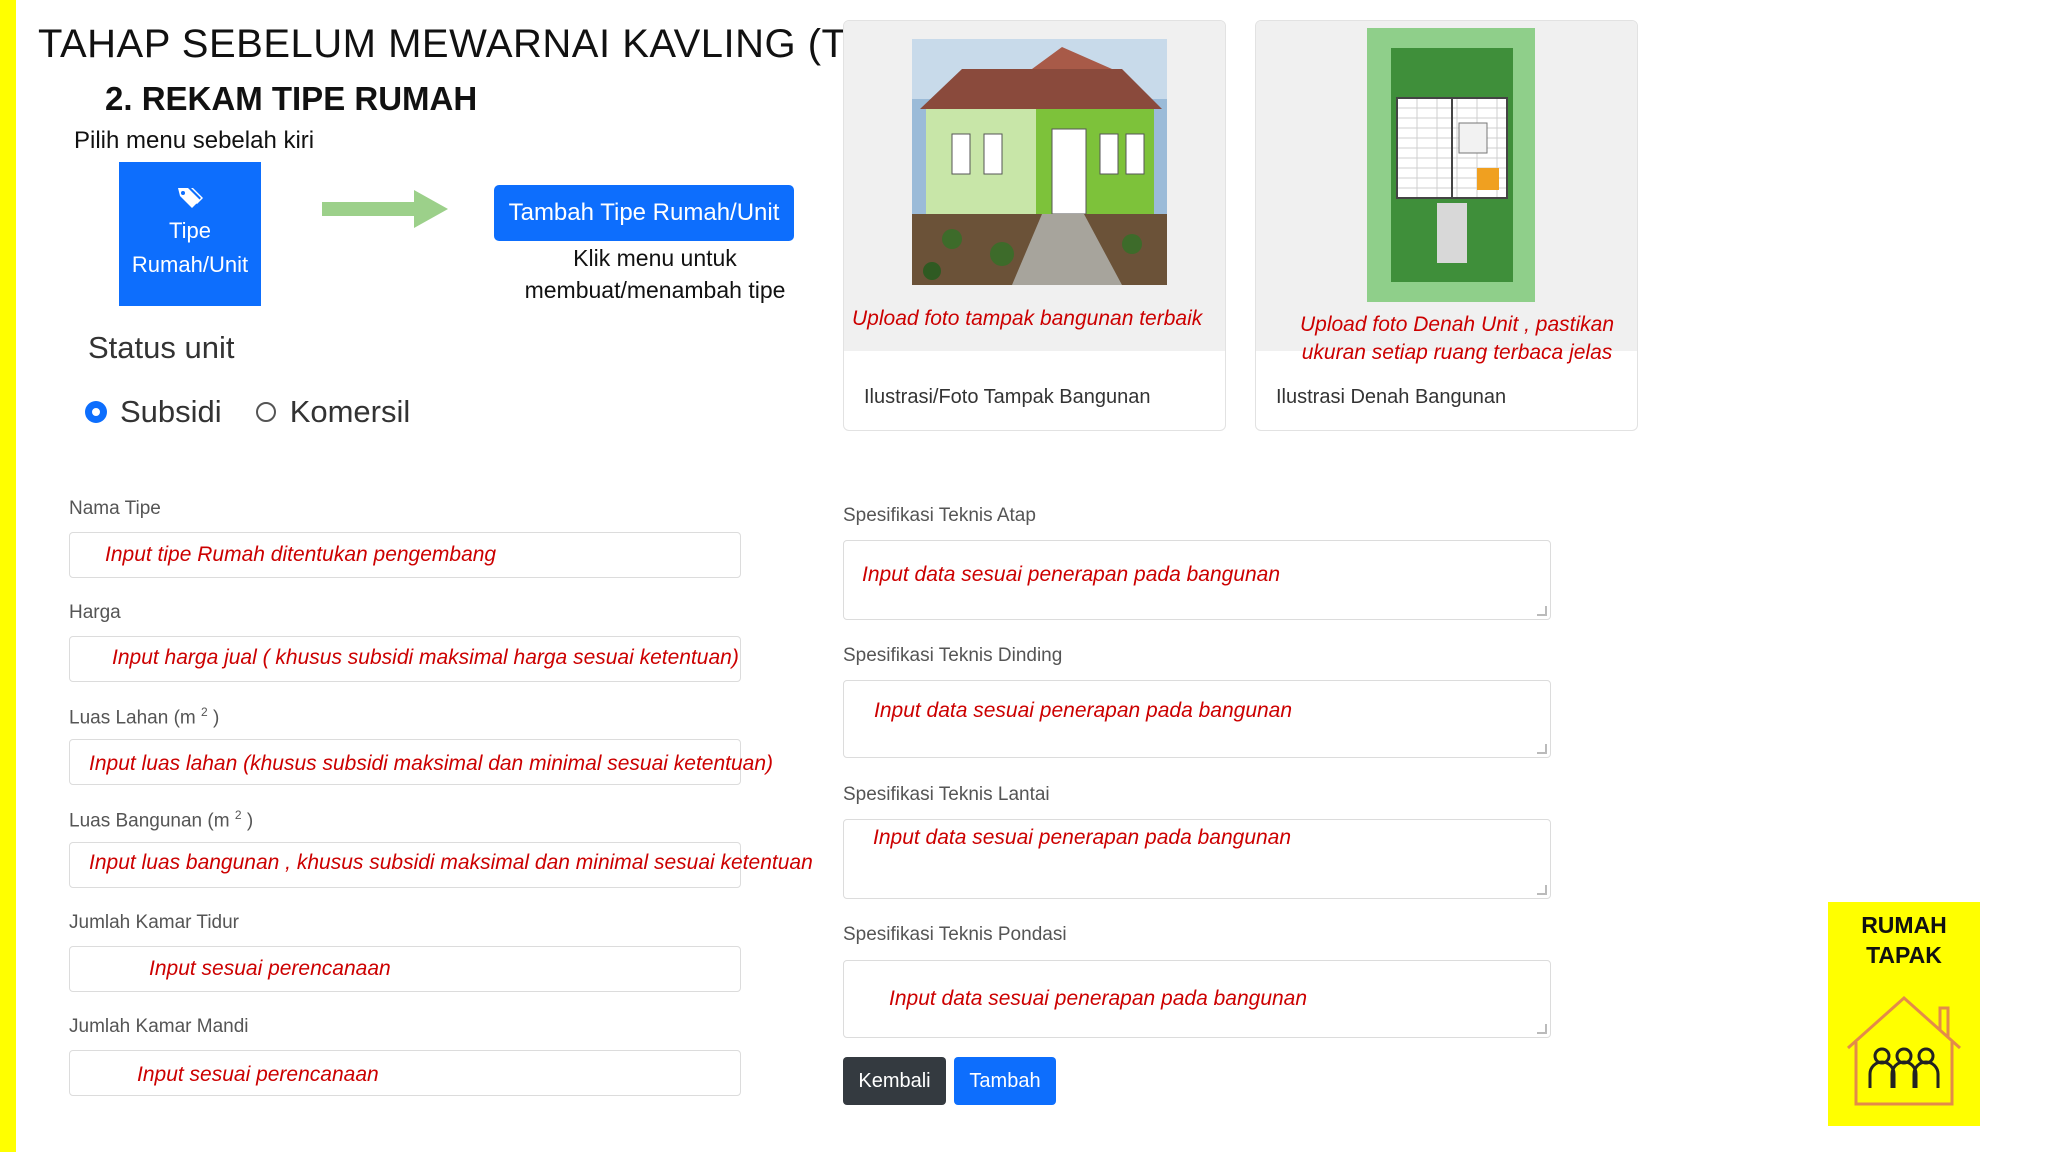 Image resolution: width=2048 pixels, height=1152 pixels. I want to click on badge-line2: TAPAK, so click(1904, 955).